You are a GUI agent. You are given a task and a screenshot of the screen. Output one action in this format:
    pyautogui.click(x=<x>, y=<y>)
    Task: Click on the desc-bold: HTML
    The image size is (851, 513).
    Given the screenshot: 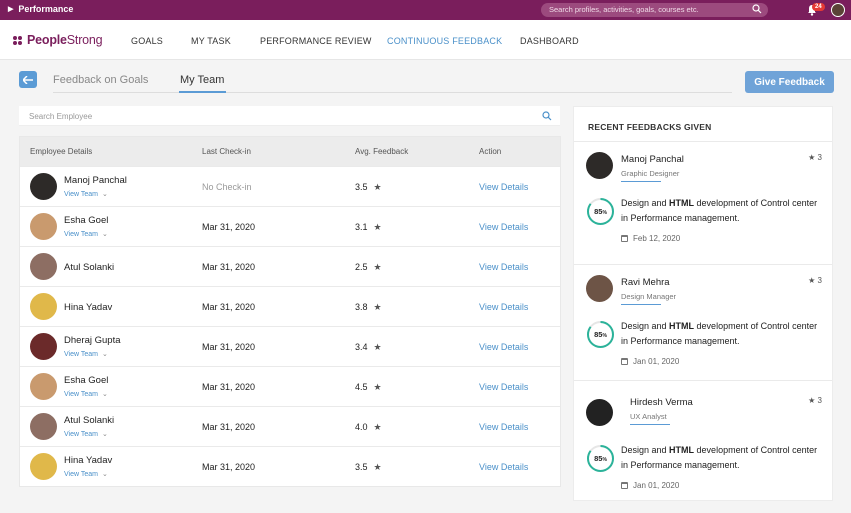 What is the action you would take?
    pyautogui.click(x=682, y=326)
    